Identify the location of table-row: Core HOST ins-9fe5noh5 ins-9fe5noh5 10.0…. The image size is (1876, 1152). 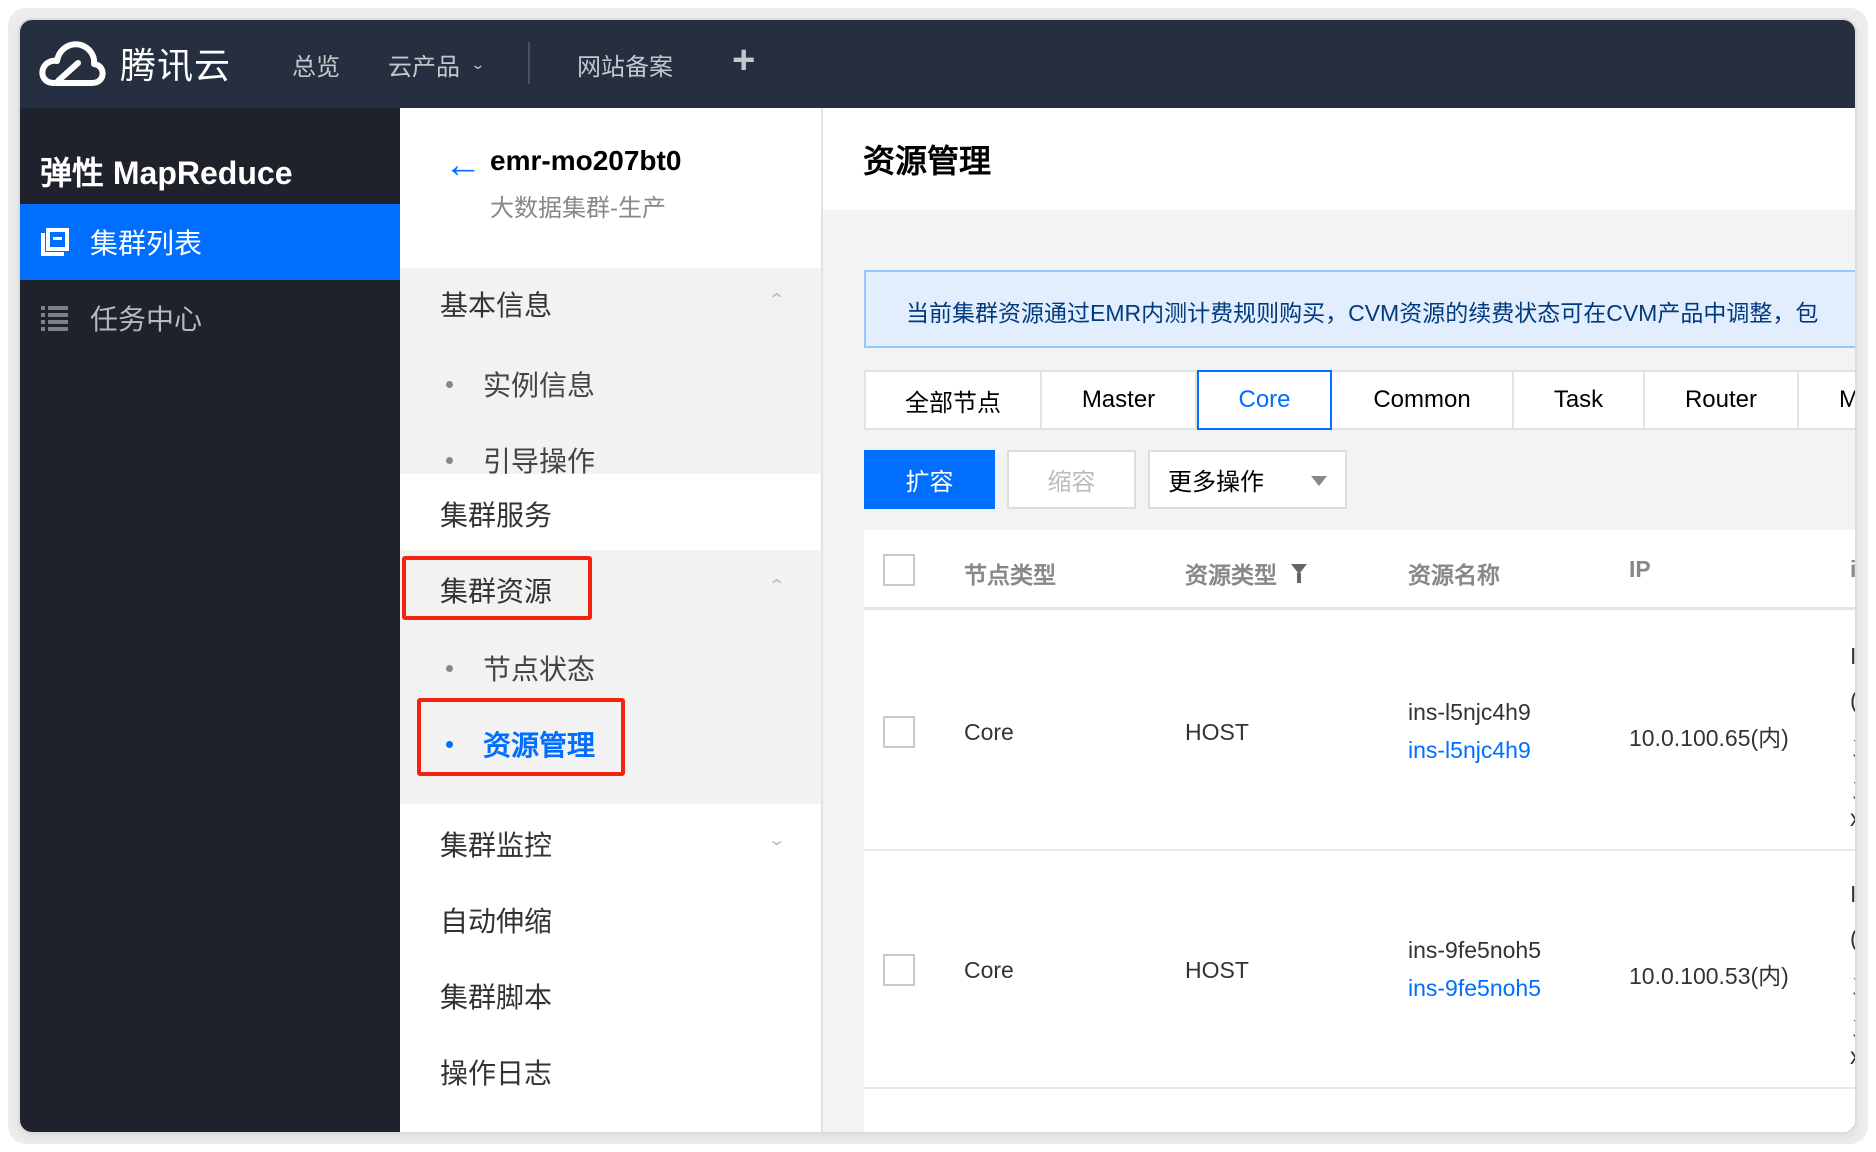
(1359, 970).